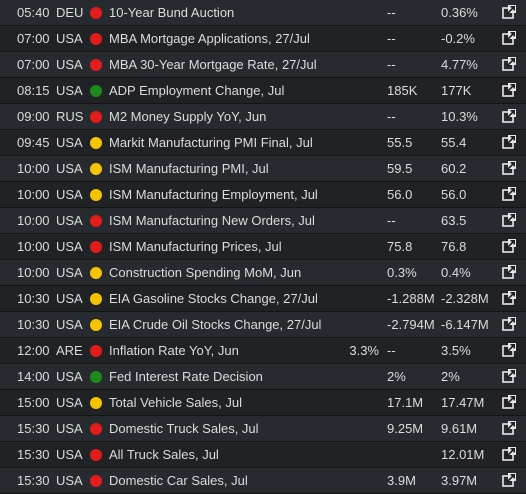  What do you see at coordinates (186, 376) in the screenshot?
I see `event-name: Fed Interest Rate Decision` at bounding box center [186, 376].